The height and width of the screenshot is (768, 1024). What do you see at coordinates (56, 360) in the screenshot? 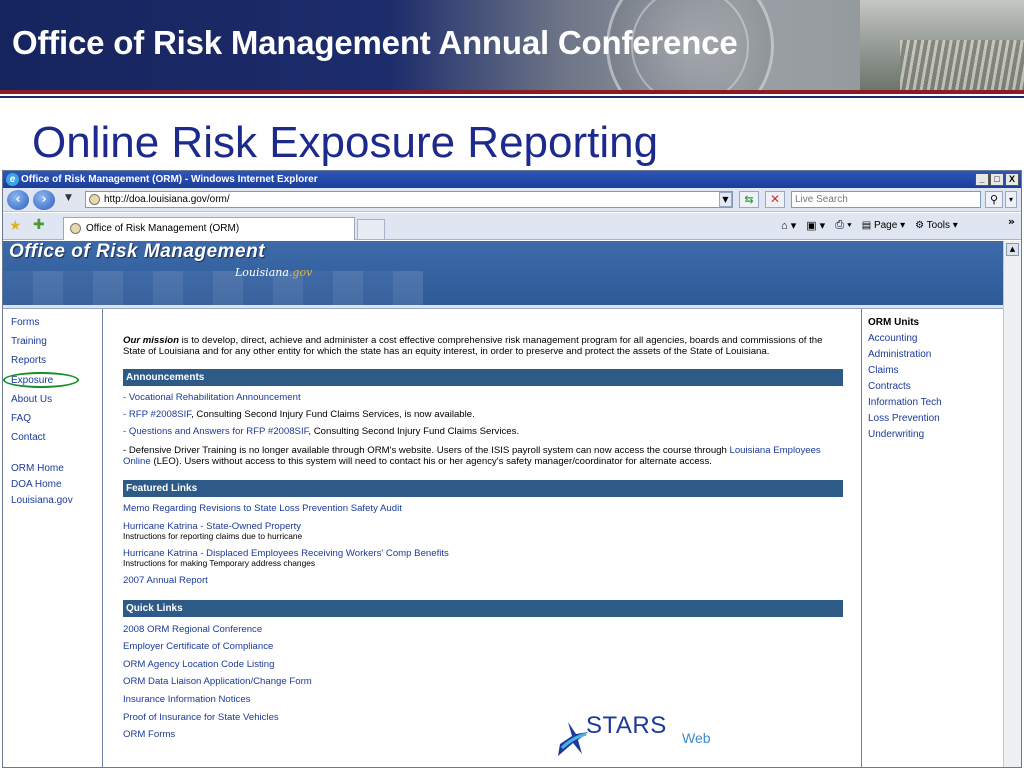
I see `nav-reports: Reports` at bounding box center [56, 360].